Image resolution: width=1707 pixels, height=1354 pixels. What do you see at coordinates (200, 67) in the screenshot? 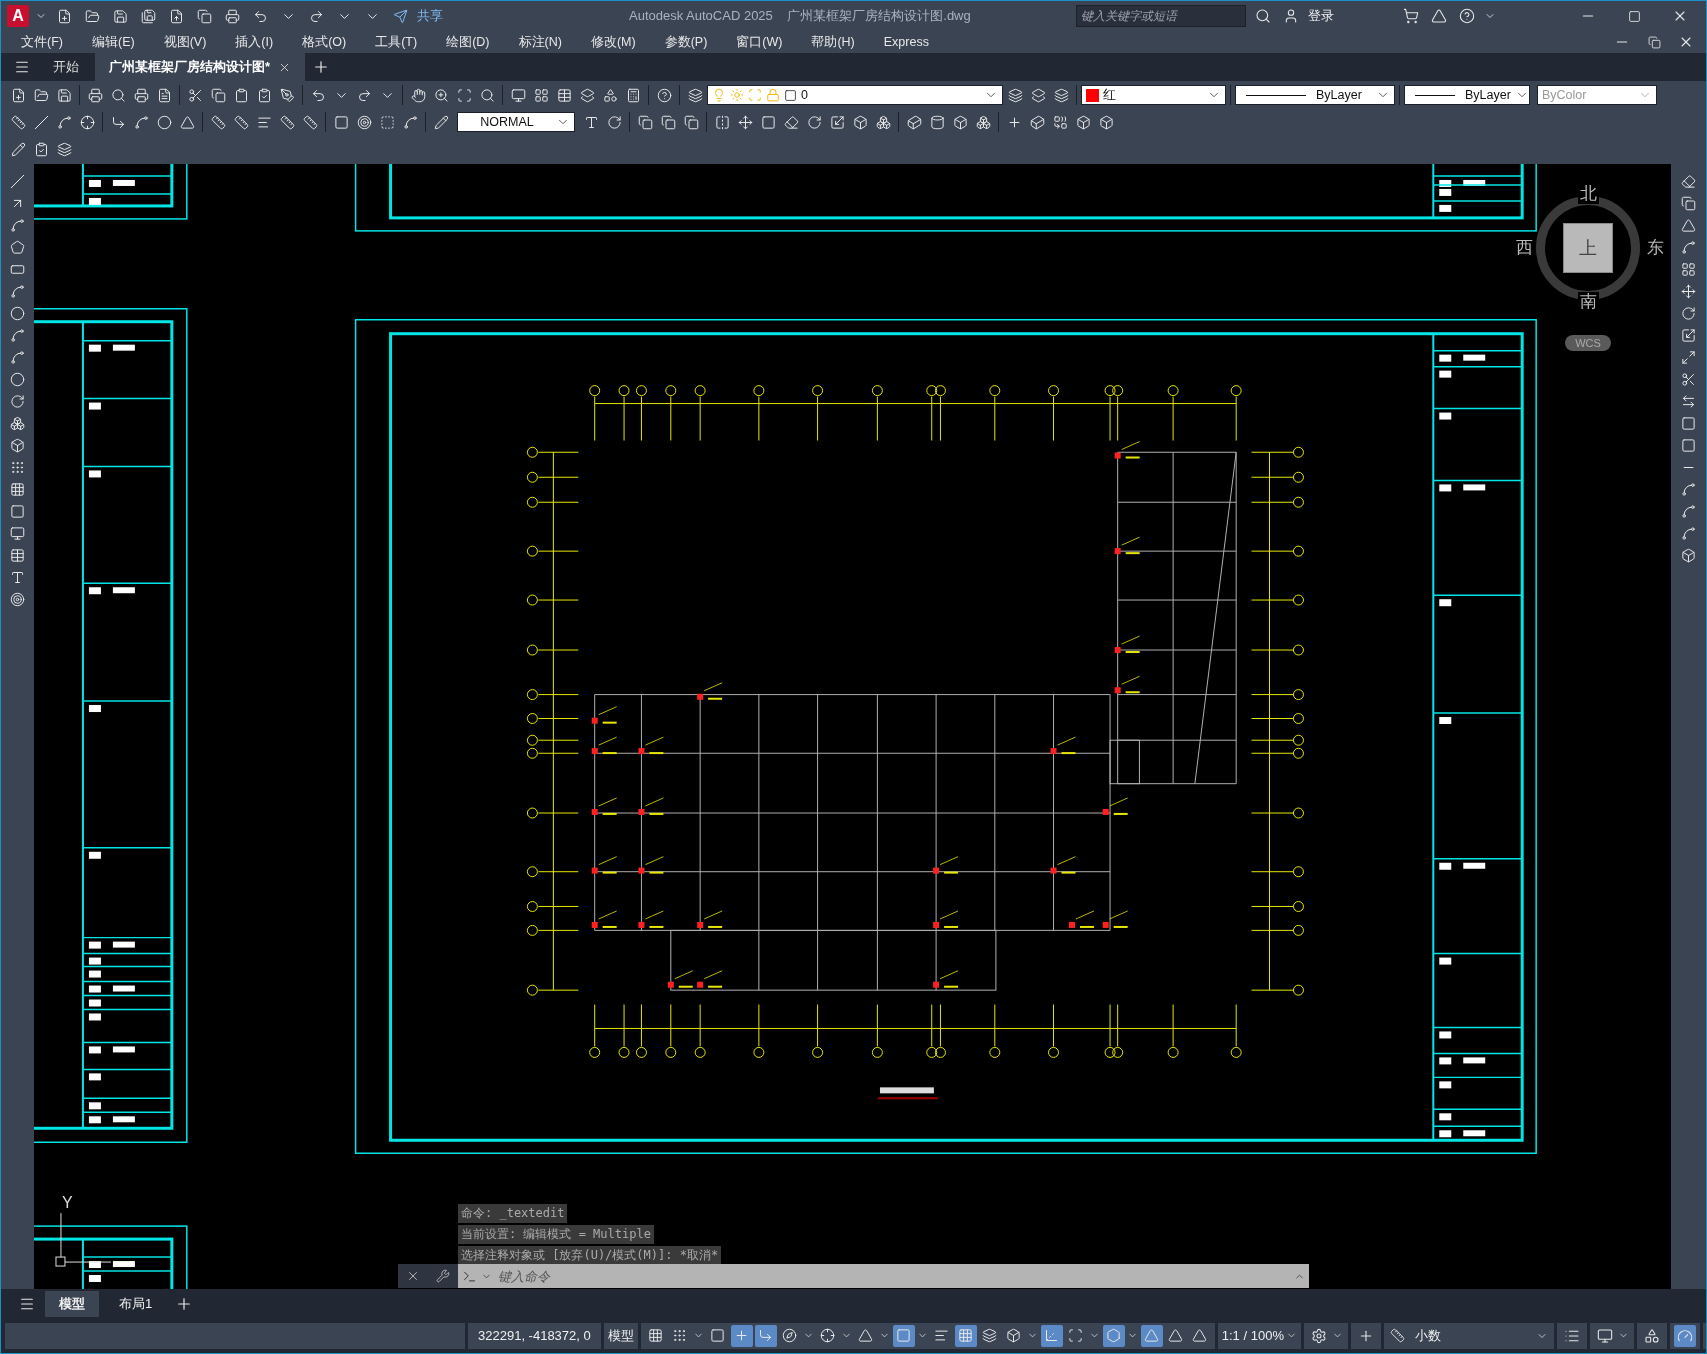
I see `document-tab: 广州某框架厂房结构设计图*` at bounding box center [200, 67].